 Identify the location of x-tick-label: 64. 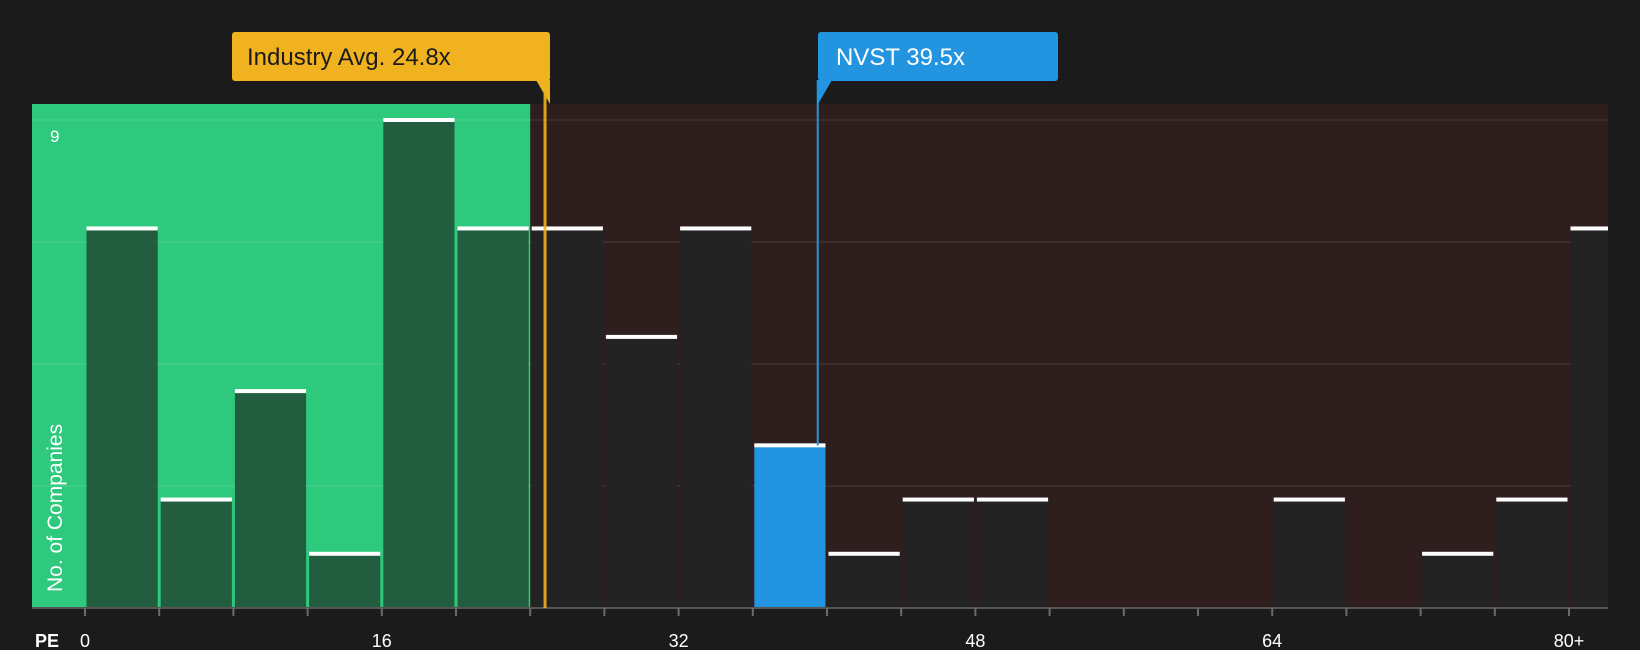
(1272, 640).